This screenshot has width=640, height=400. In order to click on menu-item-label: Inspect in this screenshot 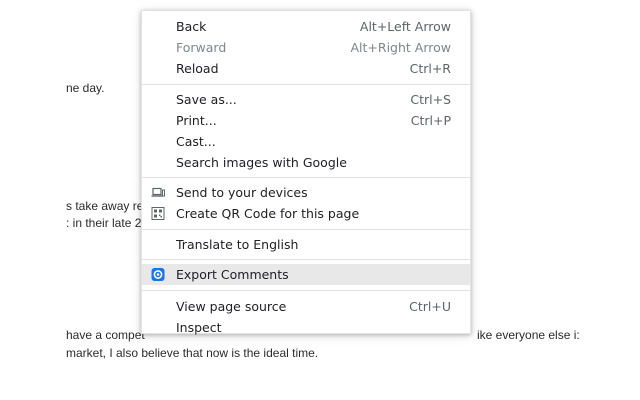, I will do `click(199, 327)`.